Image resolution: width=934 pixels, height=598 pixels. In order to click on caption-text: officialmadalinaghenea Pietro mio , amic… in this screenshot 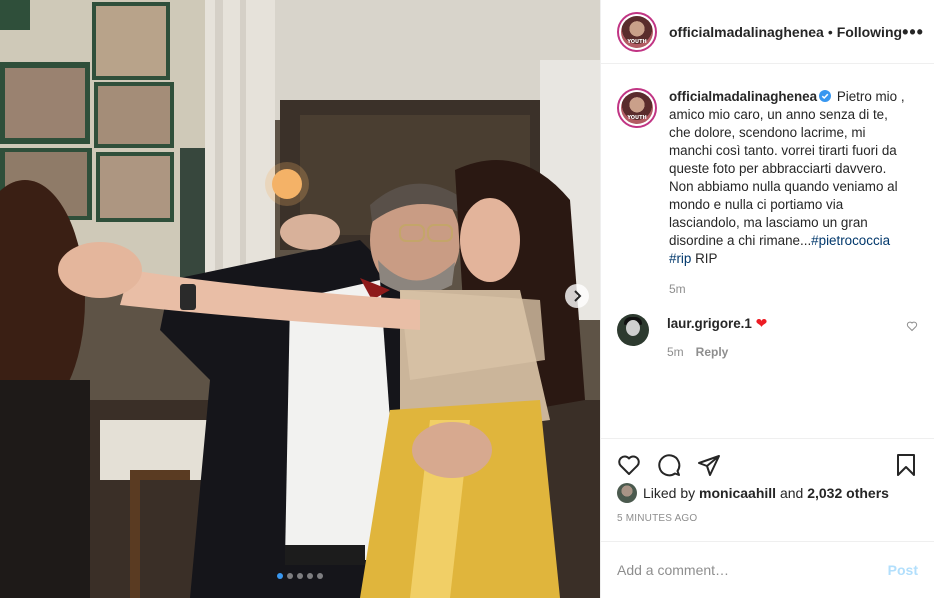, I will do `click(789, 178)`.